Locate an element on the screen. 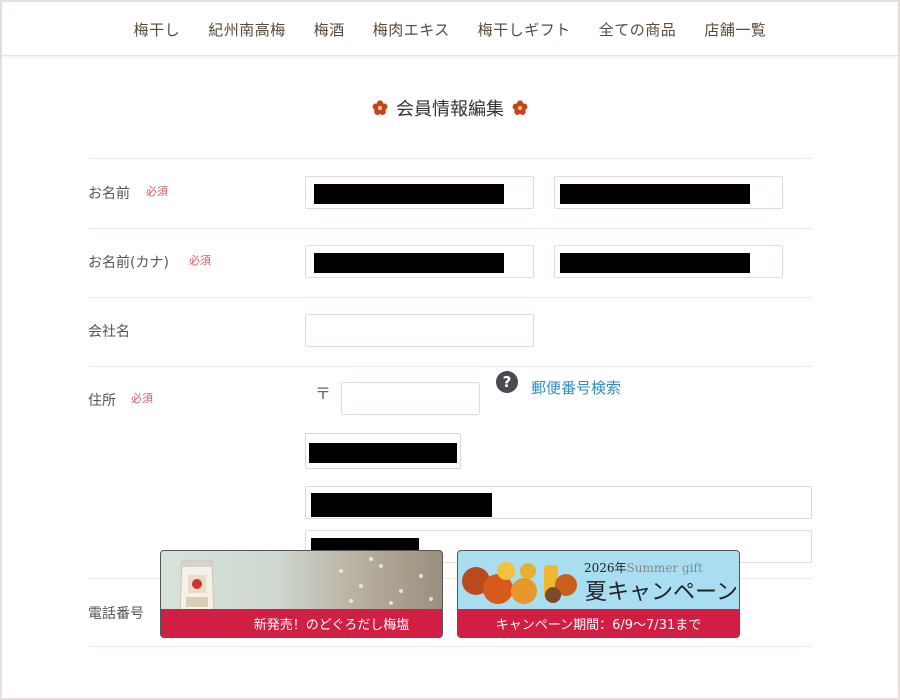 The height and width of the screenshot is (700, 900). last-name-input is located at coordinates (419, 192).